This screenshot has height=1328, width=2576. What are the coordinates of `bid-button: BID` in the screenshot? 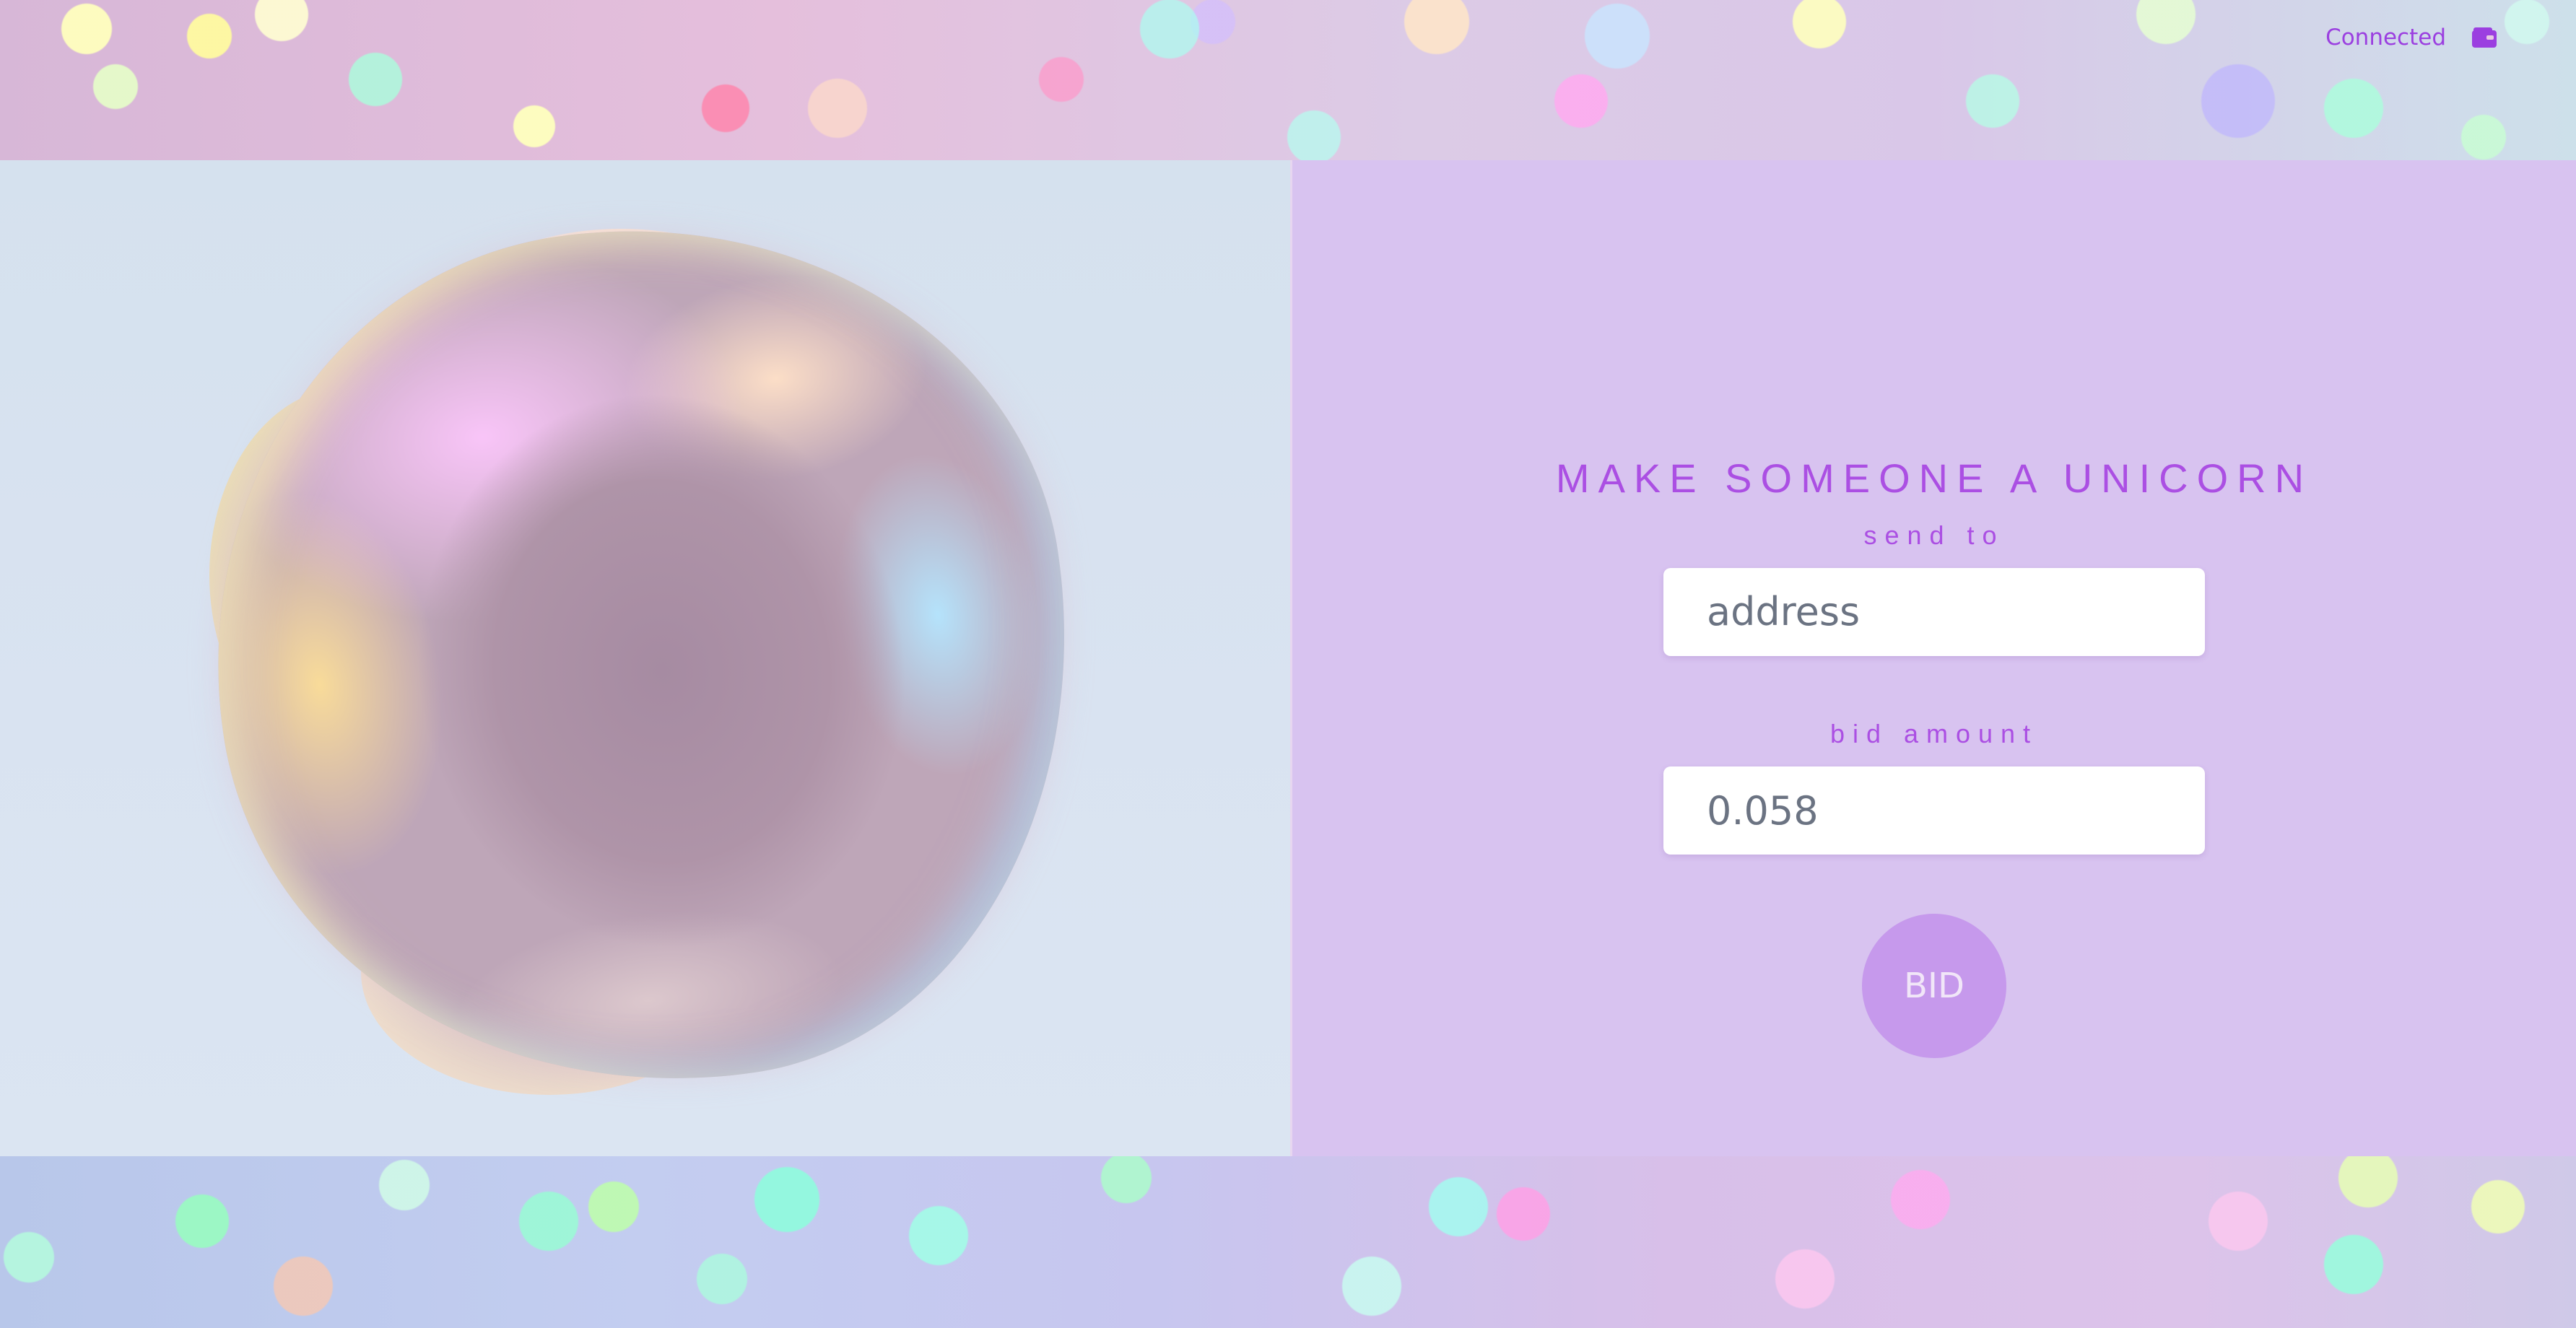 It's located at (1934, 986).